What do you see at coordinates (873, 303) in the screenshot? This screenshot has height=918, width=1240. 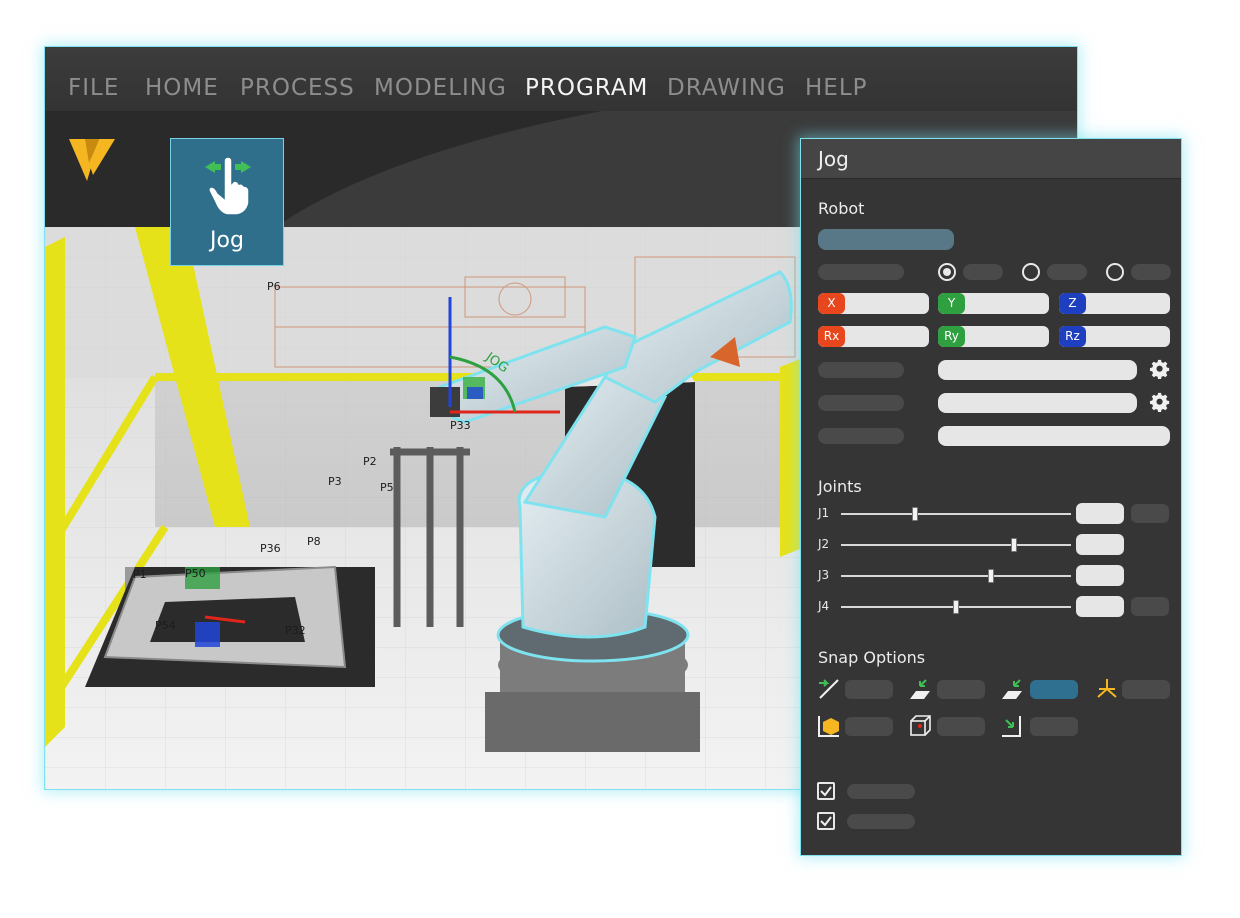 I see `axis-x-field: X` at bounding box center [873, 303].